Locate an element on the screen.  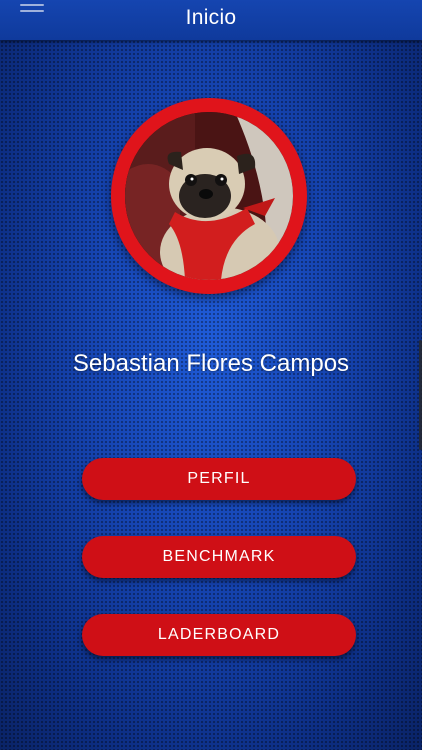
perfil-button: PERFIL is located at coordinates (219, 479).